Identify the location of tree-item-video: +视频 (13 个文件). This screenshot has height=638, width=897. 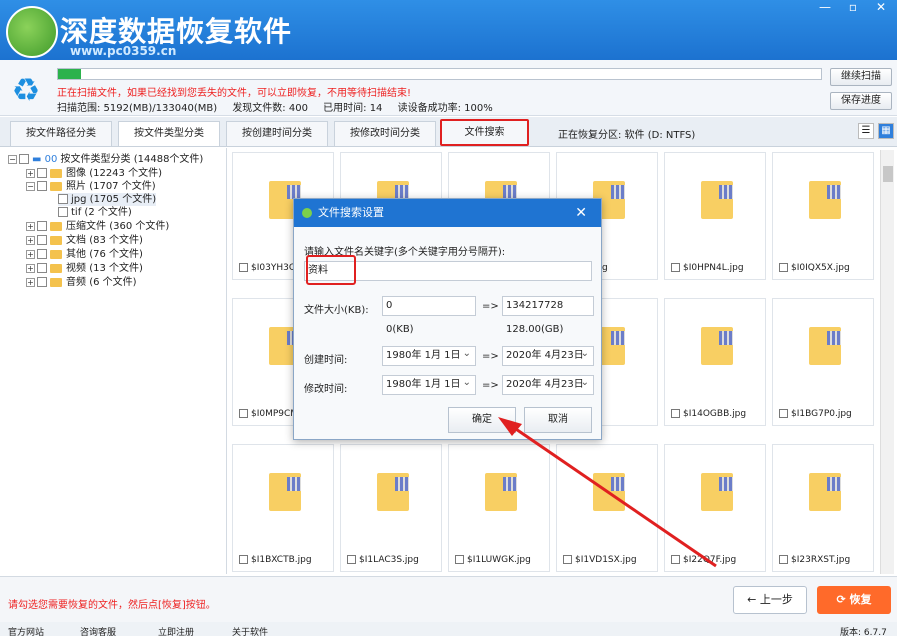
(84, 268).